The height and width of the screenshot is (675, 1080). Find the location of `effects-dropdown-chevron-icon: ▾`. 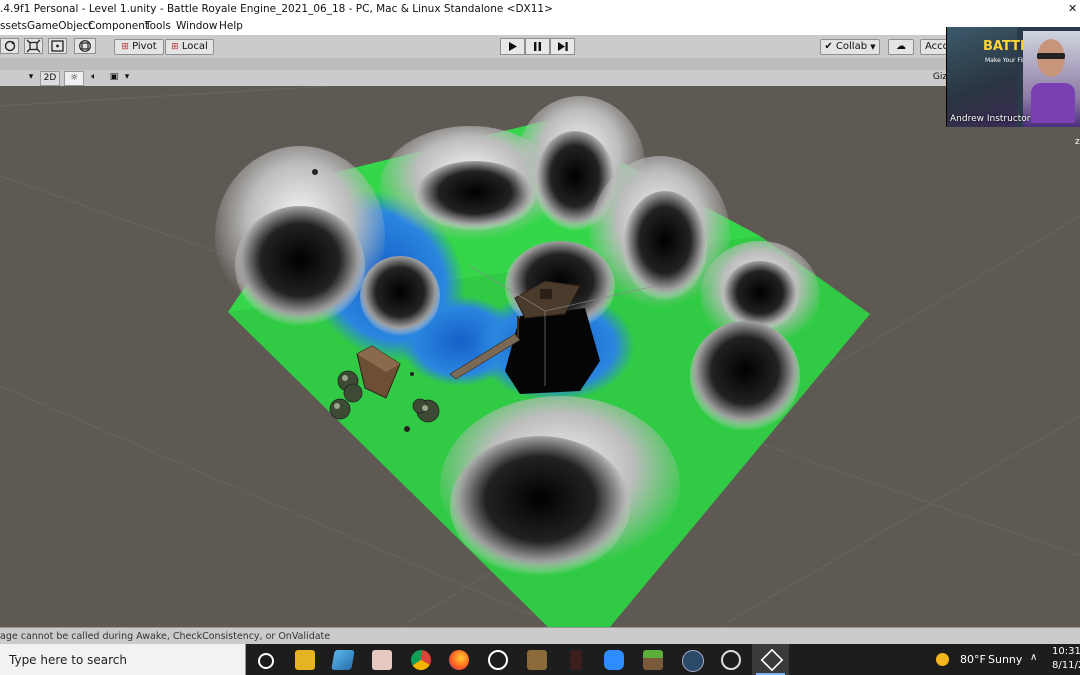

effects-dropdown-chevron-icon: ▾ is located at coordinates (127, 77).